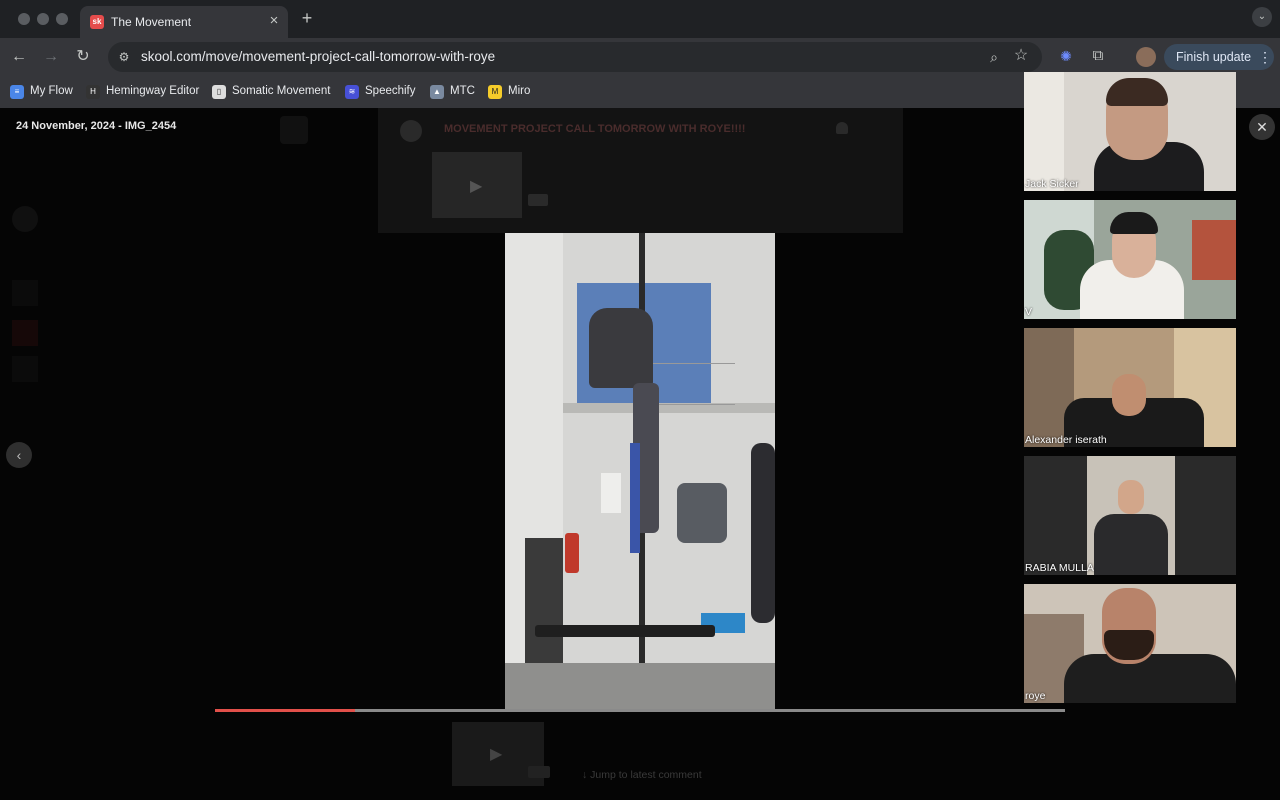 The image size is (1280, 800). Describe the element at coordinates (1262, 127) in the screenshot. I see `close-lightbox-button: ✕` at that location.